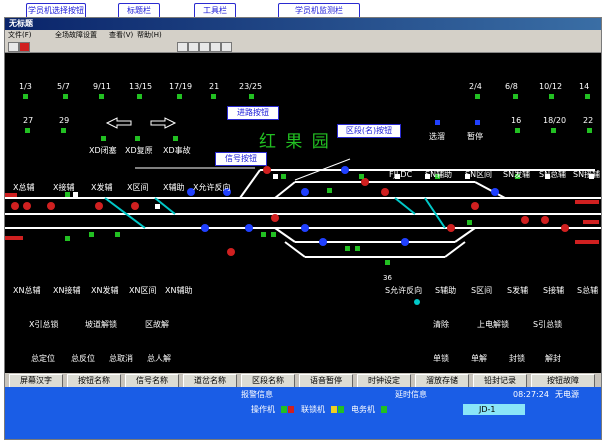  What do you see at coordinates (36, 381) in the screenshot?
I see `screen-chinese-button: 屏幕汉字` at bounding box center [36, 381].